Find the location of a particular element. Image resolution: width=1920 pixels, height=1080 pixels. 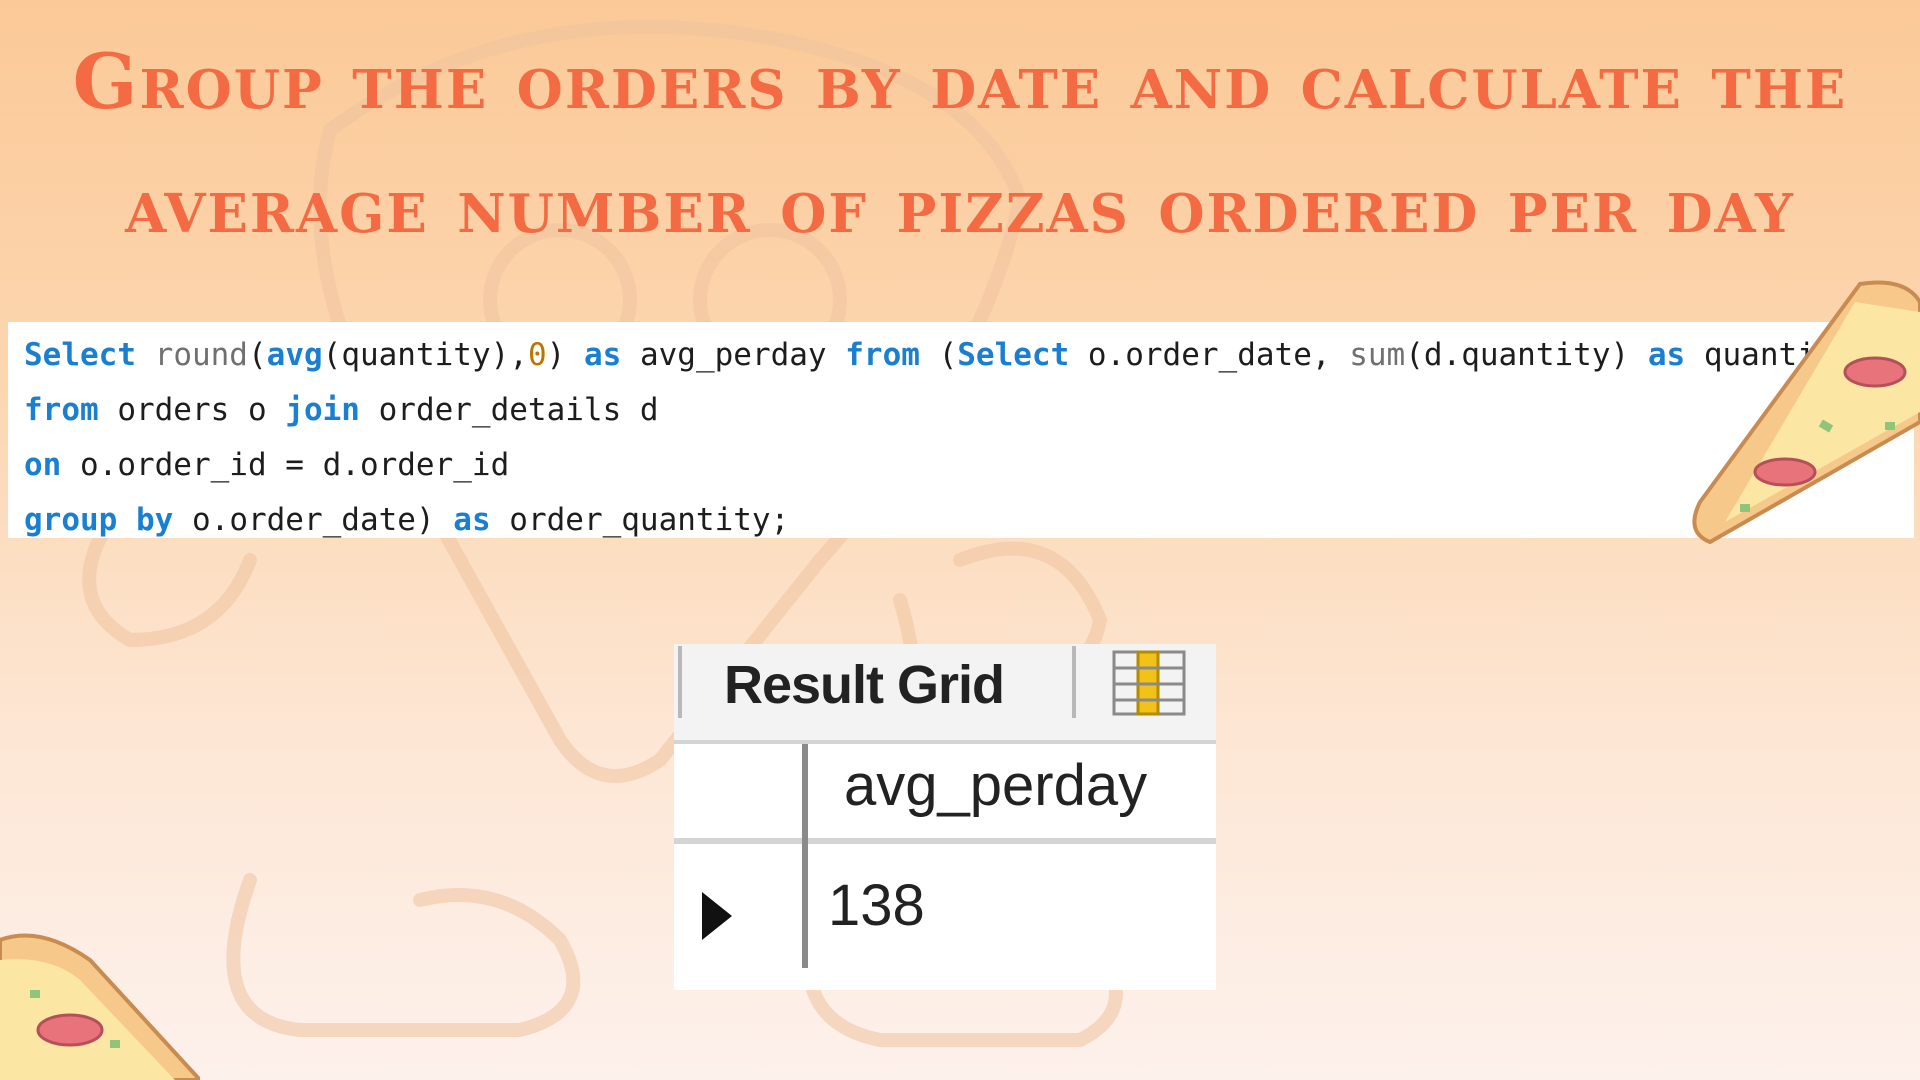

number-literal: 0 is located at coordinates (537, 355).